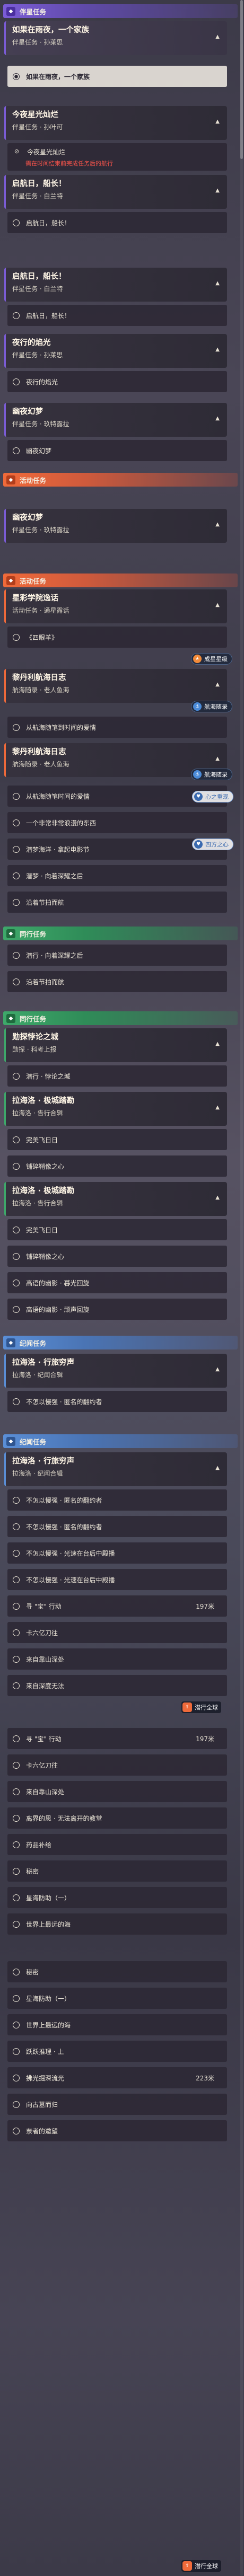  What do you see at coordinates (117, 2077) in the screenshot?
I see `sub-quest-item: 拂光掘深流光 223米` at bounding box center [117, 2077].